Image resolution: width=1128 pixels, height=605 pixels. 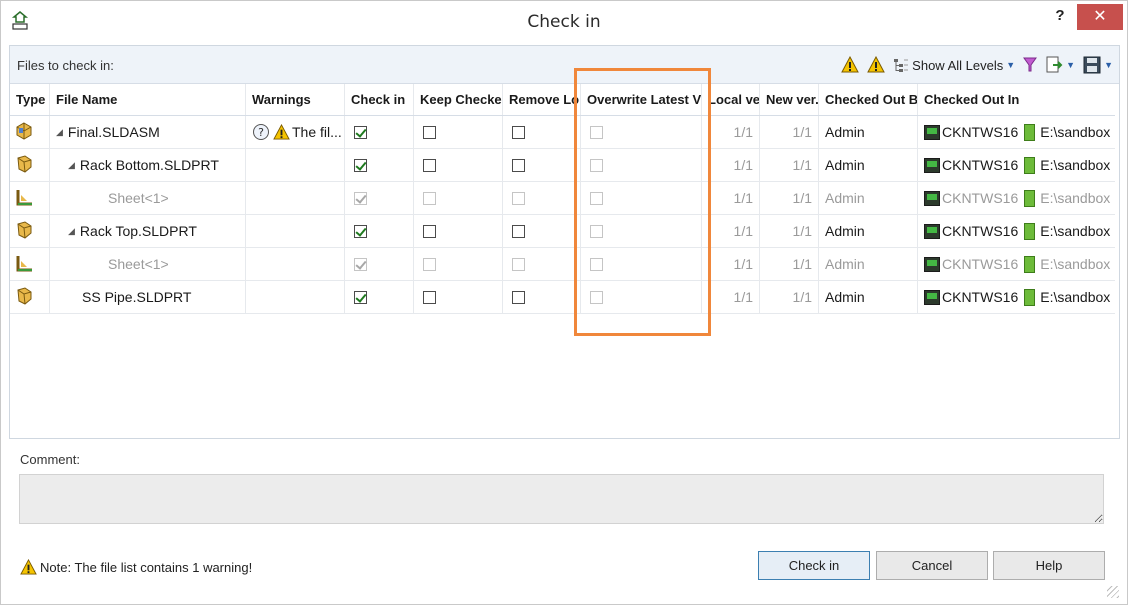 I want to click on remove-local-cell, so click(x=542, y=264).